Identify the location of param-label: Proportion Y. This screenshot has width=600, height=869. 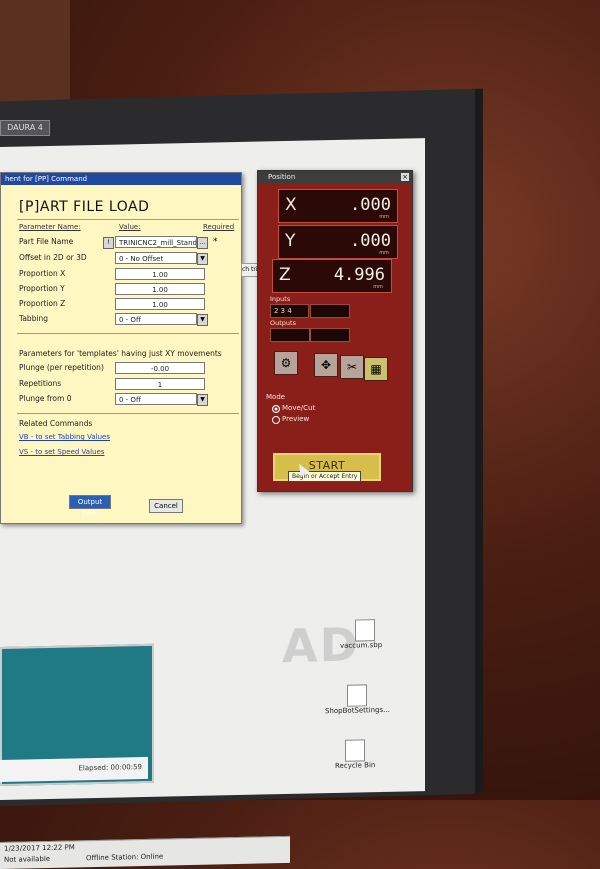
(42, 288).